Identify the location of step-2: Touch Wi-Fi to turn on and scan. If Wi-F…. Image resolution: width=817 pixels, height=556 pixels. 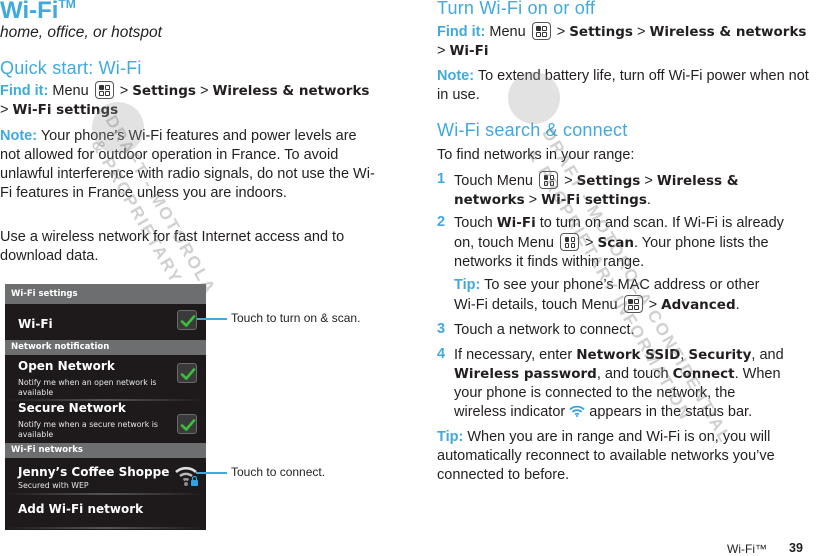
(619, 242).